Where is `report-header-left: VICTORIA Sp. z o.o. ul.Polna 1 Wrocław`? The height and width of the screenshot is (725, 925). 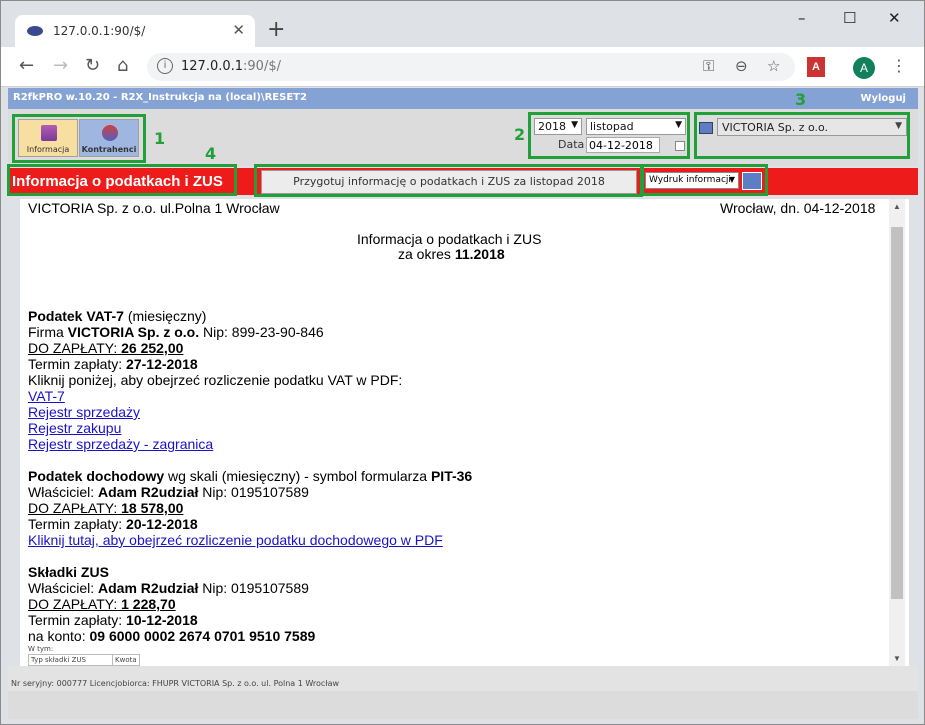
report-header-left: VICTORIA Sp. z o.o. ul.Polna 1 Wrocław is located at coordinates (154, 208).